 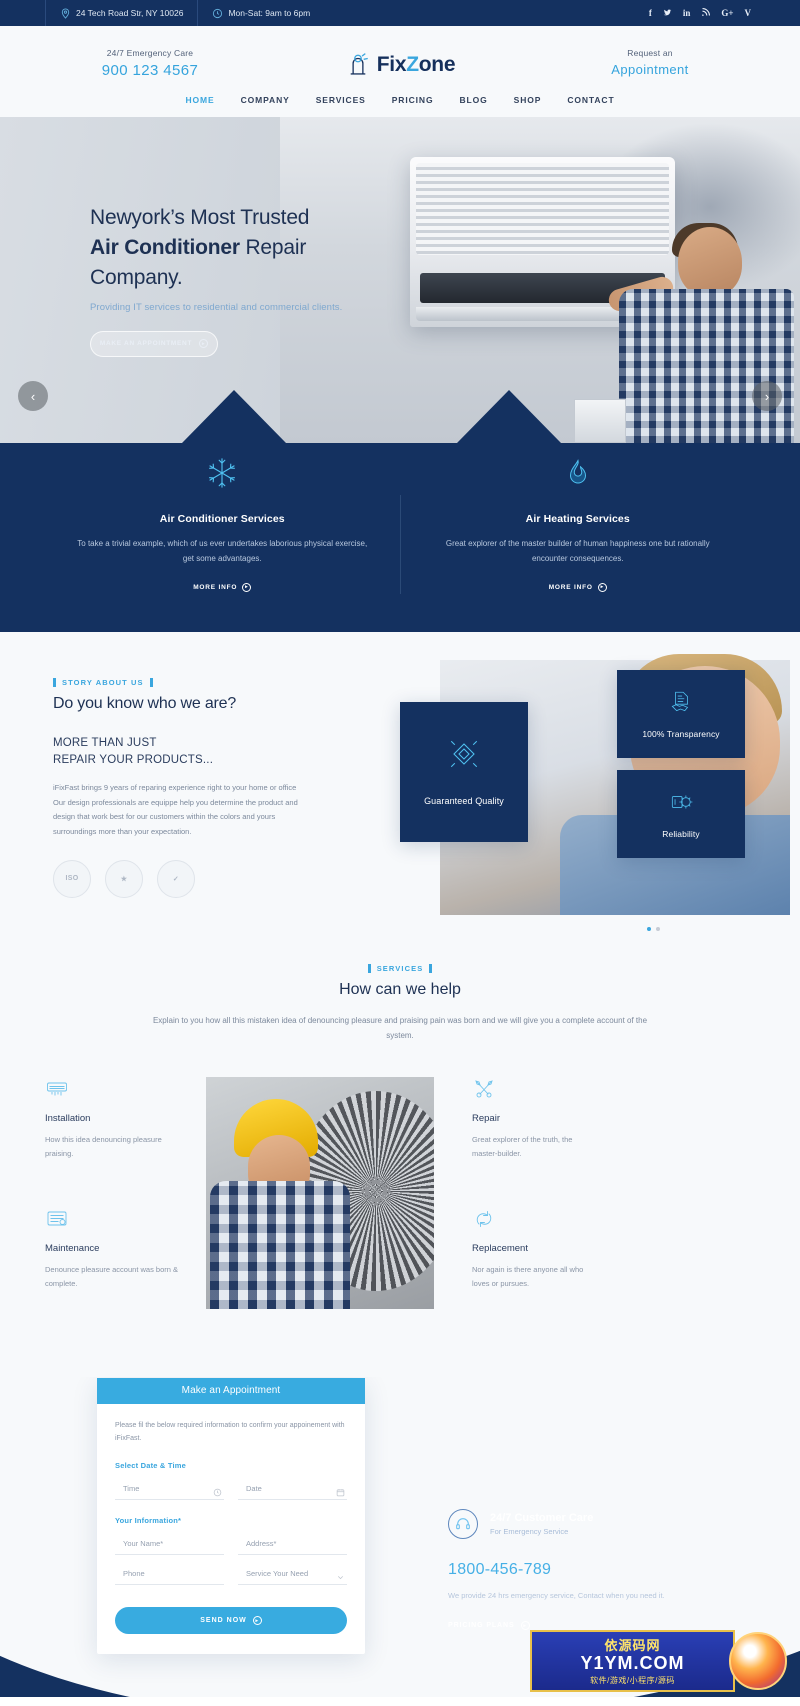 What do you see at coordinates (464, 771) in the screenshot?
I see `feature-card-guaranteed-quality: Guaranteed Quality` at bounding box center [464, 771].